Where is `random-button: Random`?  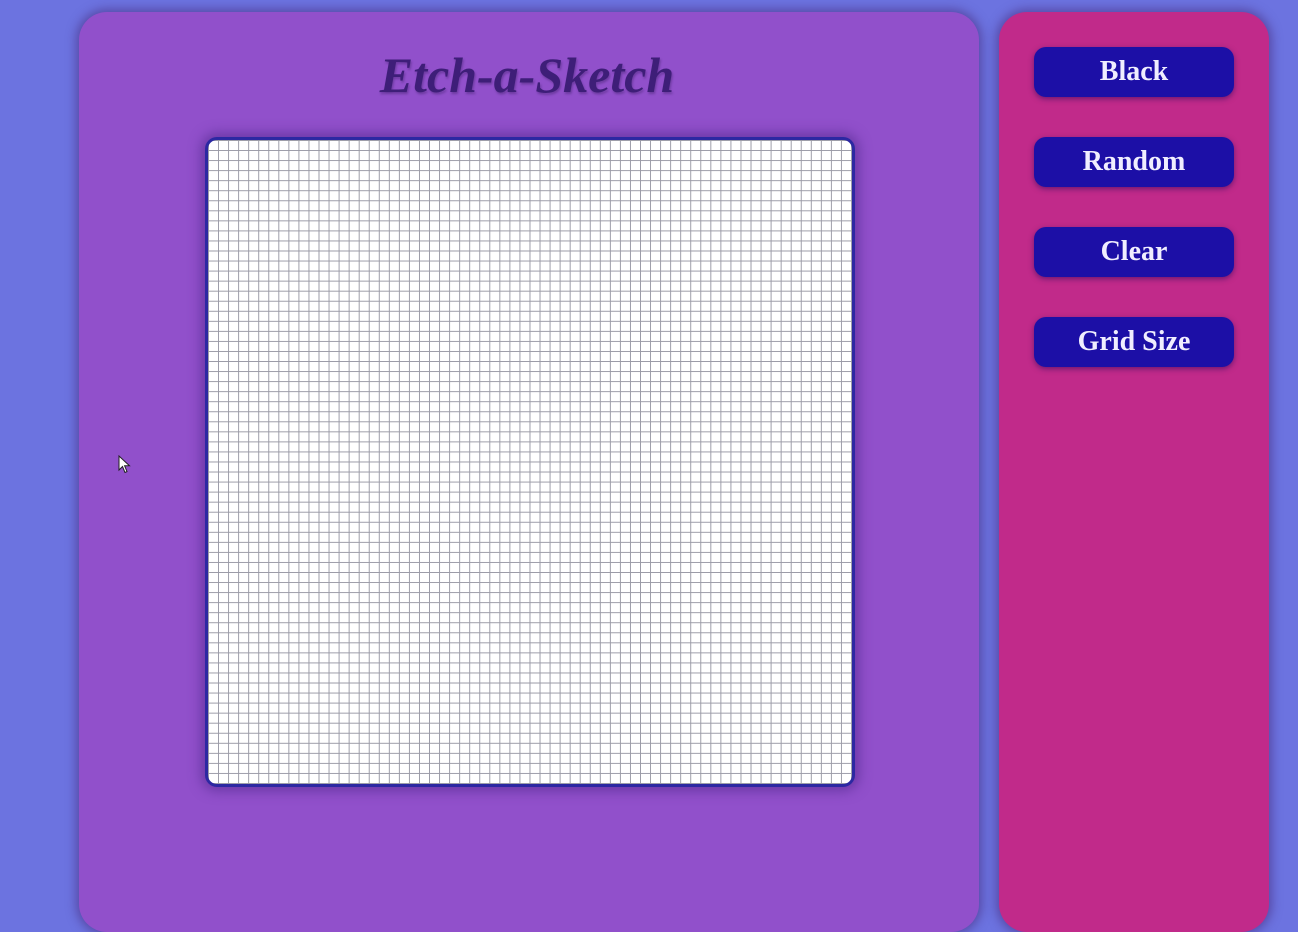 random-button: Random is located at coordinates (1134, 162).